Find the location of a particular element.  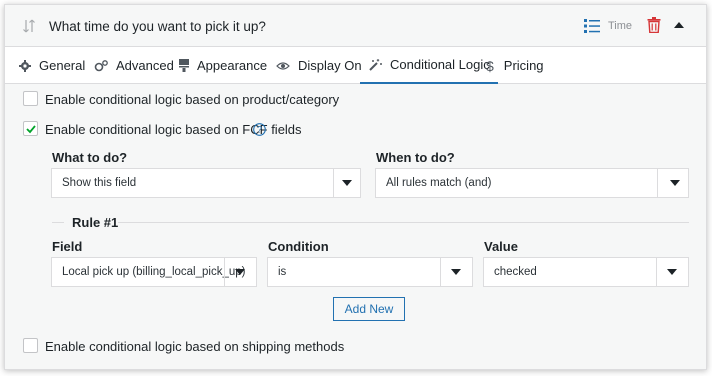

tab-general: General is located at coordinates (52, 65).